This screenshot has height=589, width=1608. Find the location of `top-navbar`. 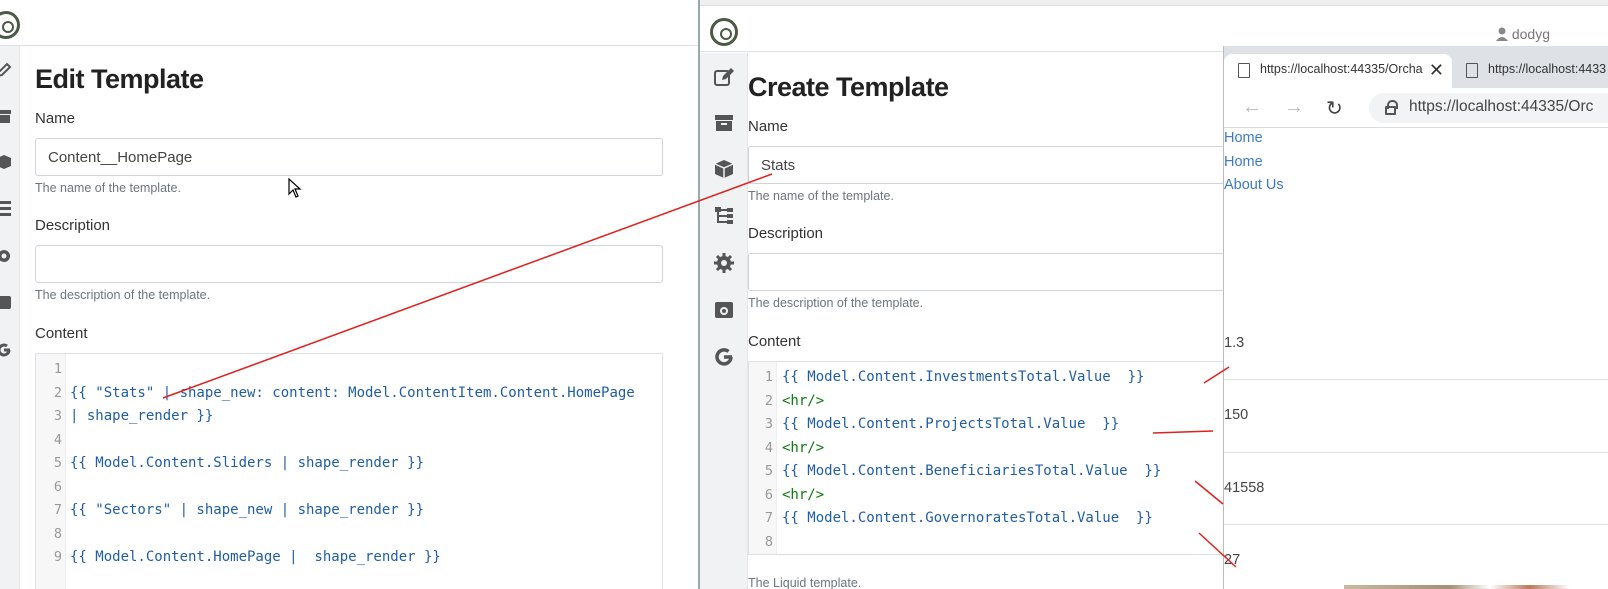

top-navbar is located at coordinates (349, 23).